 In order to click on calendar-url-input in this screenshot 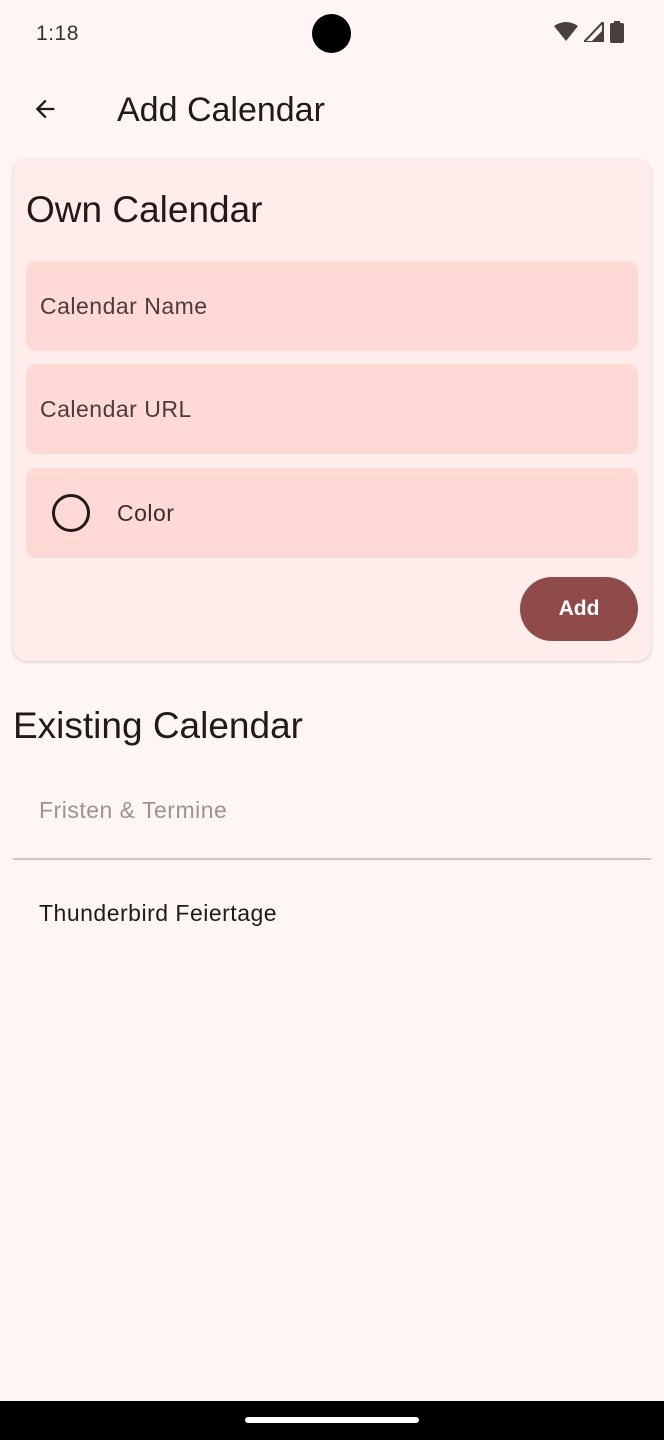, I will do `click(332, 409)`.